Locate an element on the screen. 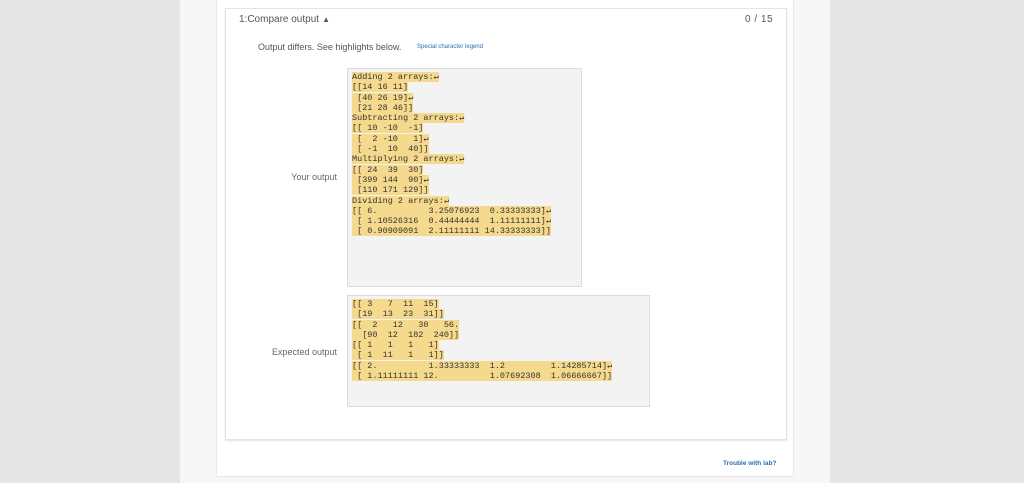 The height and width of the screenshot is (483, 1024). test-title: 1:Compare output is located at coordinates (279, 19).